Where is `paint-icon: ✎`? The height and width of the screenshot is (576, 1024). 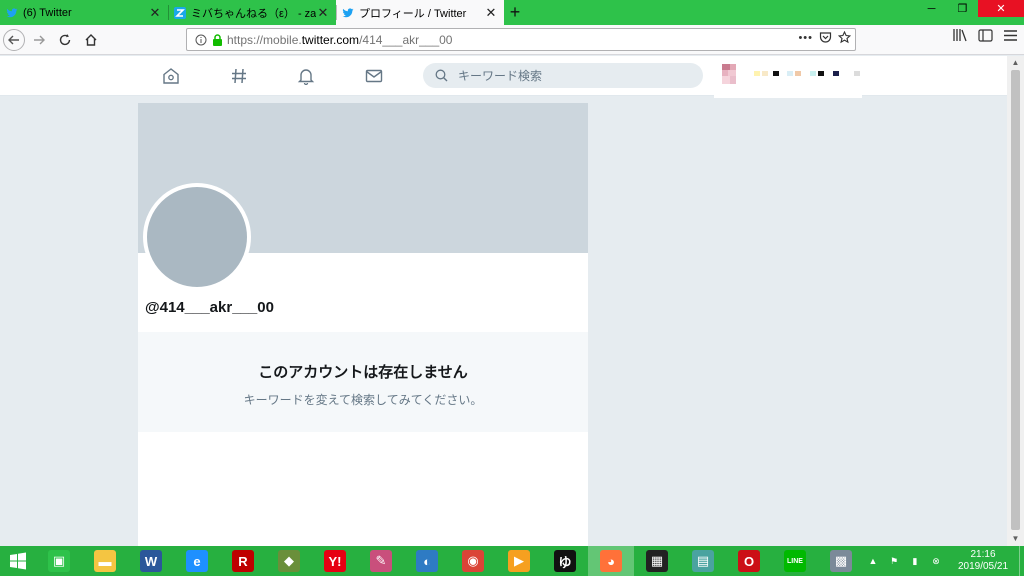
paint-icon: ✎ is located at coordinates (381, 561).